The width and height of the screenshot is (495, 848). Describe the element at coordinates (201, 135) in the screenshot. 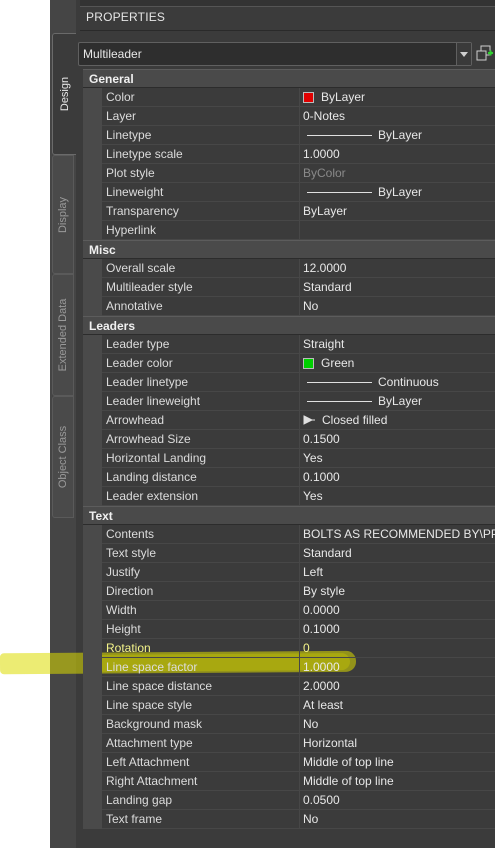

I see `property-name: Linetype` at that location.